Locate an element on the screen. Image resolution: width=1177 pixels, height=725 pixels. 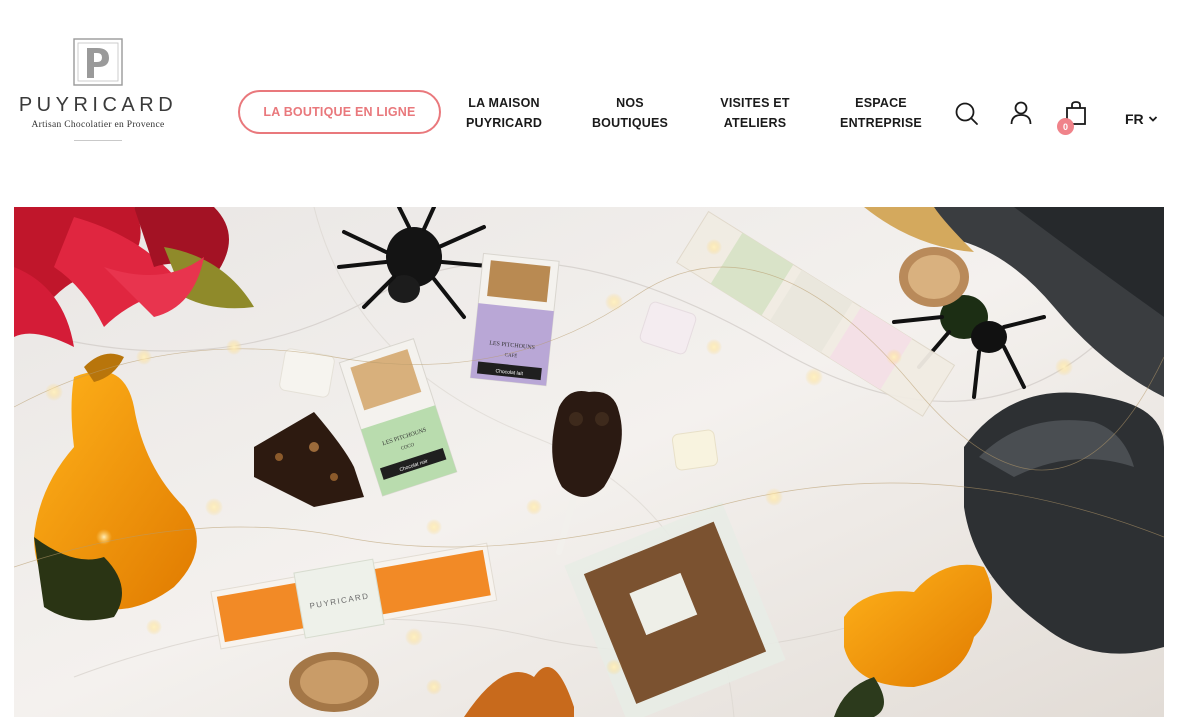
nav-label-line1: VISITES ET is located at coordinates (755, 103).